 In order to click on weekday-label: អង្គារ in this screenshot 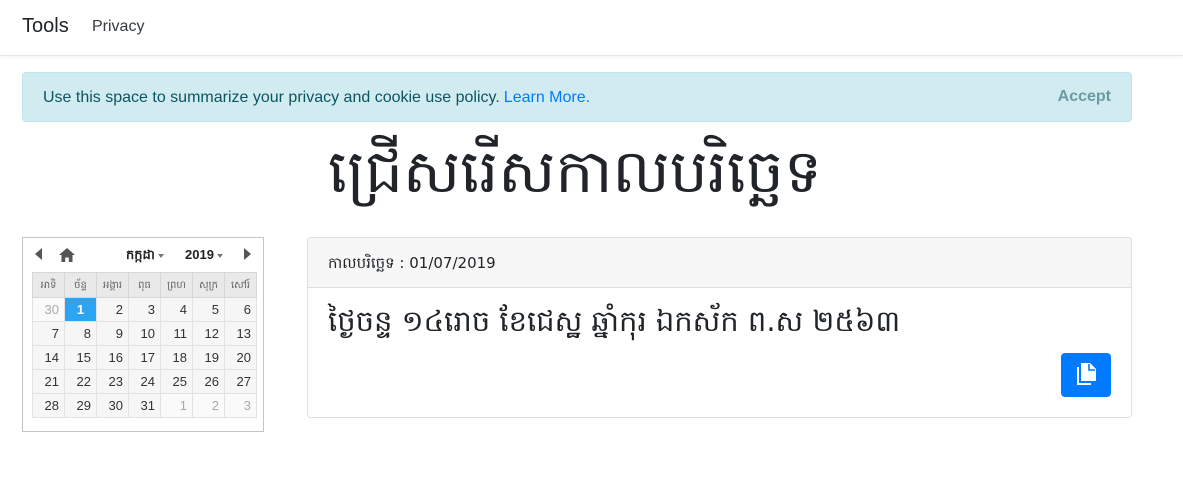, I will do `click(112, 285)`.